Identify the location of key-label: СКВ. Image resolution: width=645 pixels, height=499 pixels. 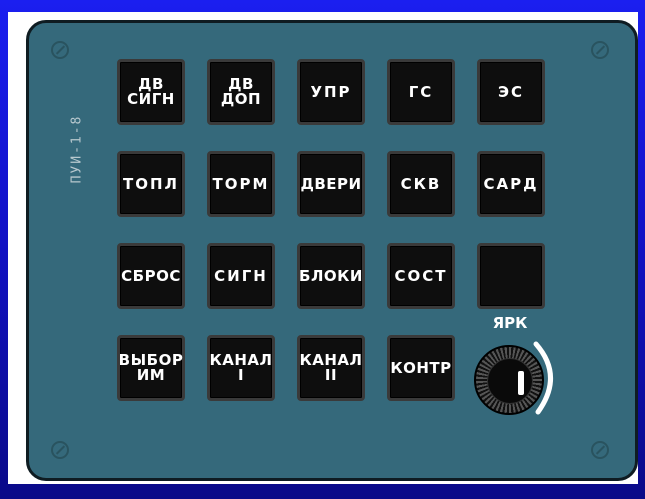
(421, 183).